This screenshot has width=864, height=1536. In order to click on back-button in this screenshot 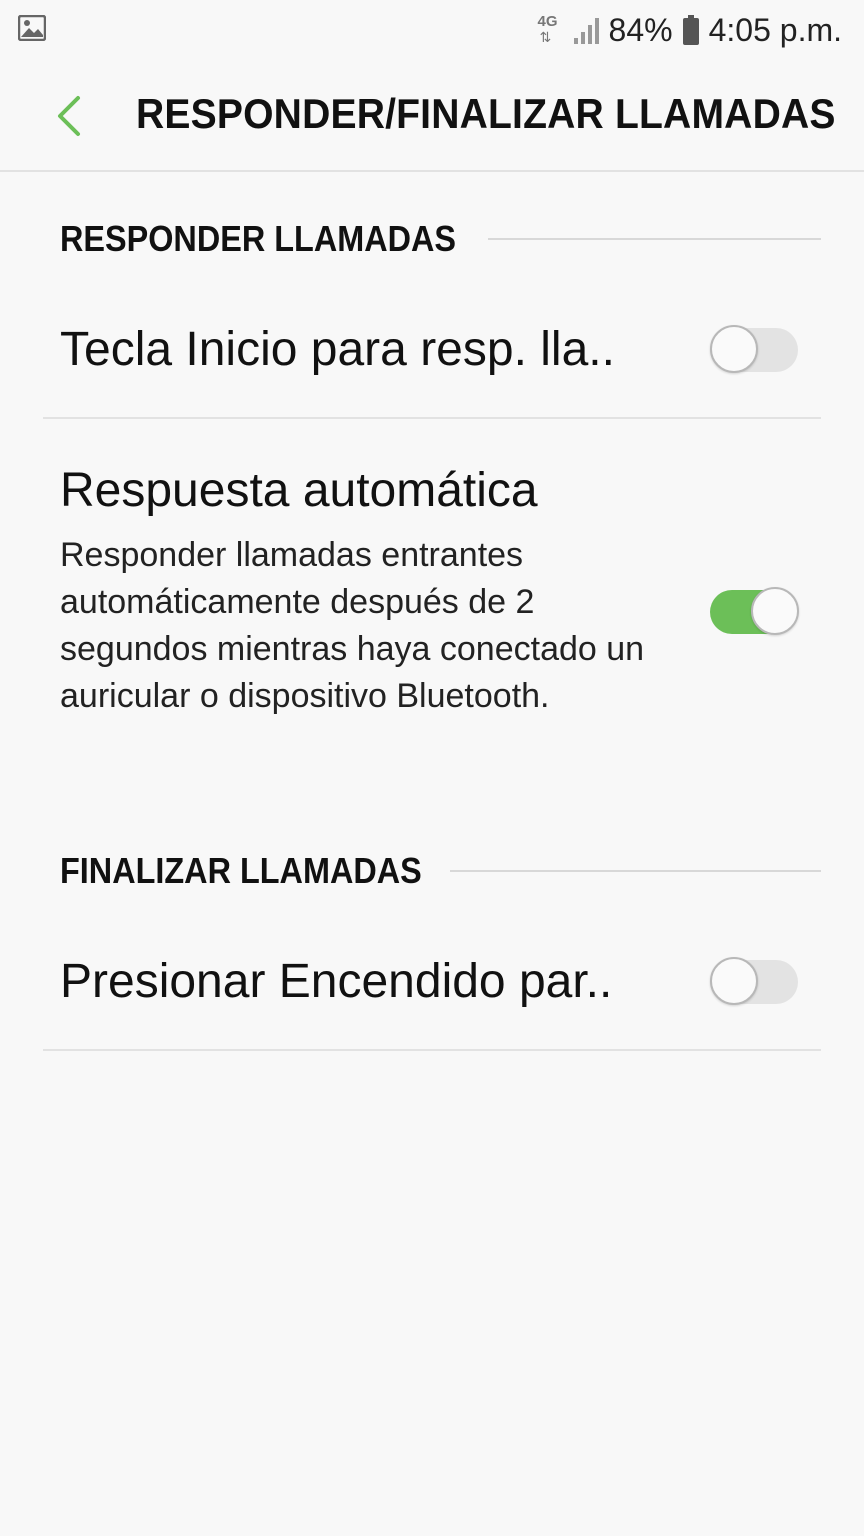, I will do `click(69, 116)`.